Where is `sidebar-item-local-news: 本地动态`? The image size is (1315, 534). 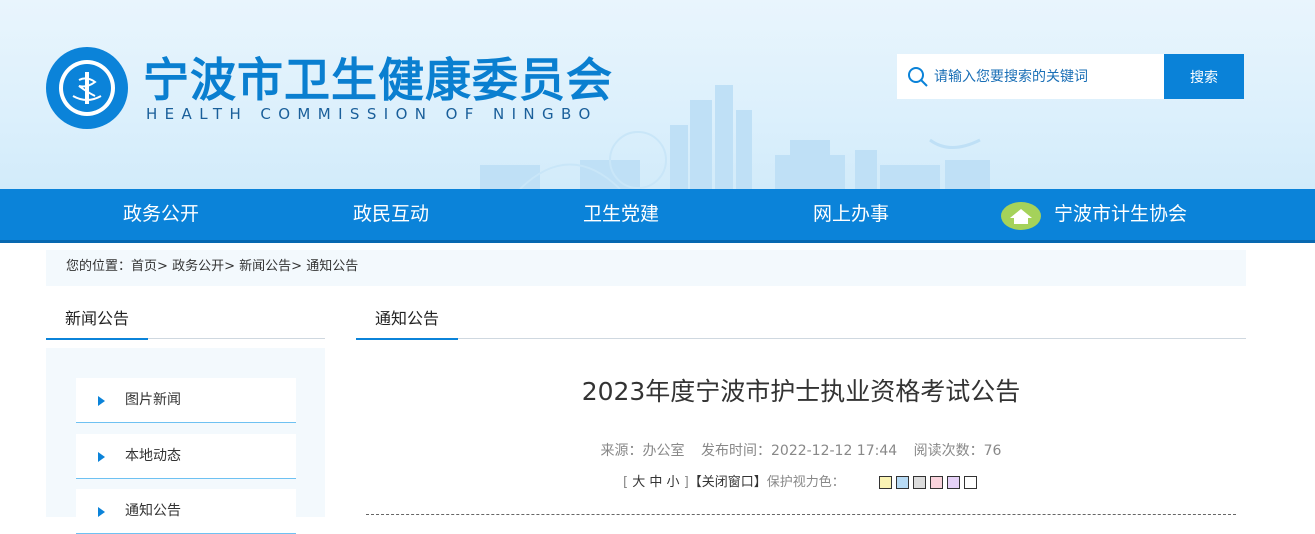
sidebar-item-local-news: 本地动态 is located at coordinates (186, 456).